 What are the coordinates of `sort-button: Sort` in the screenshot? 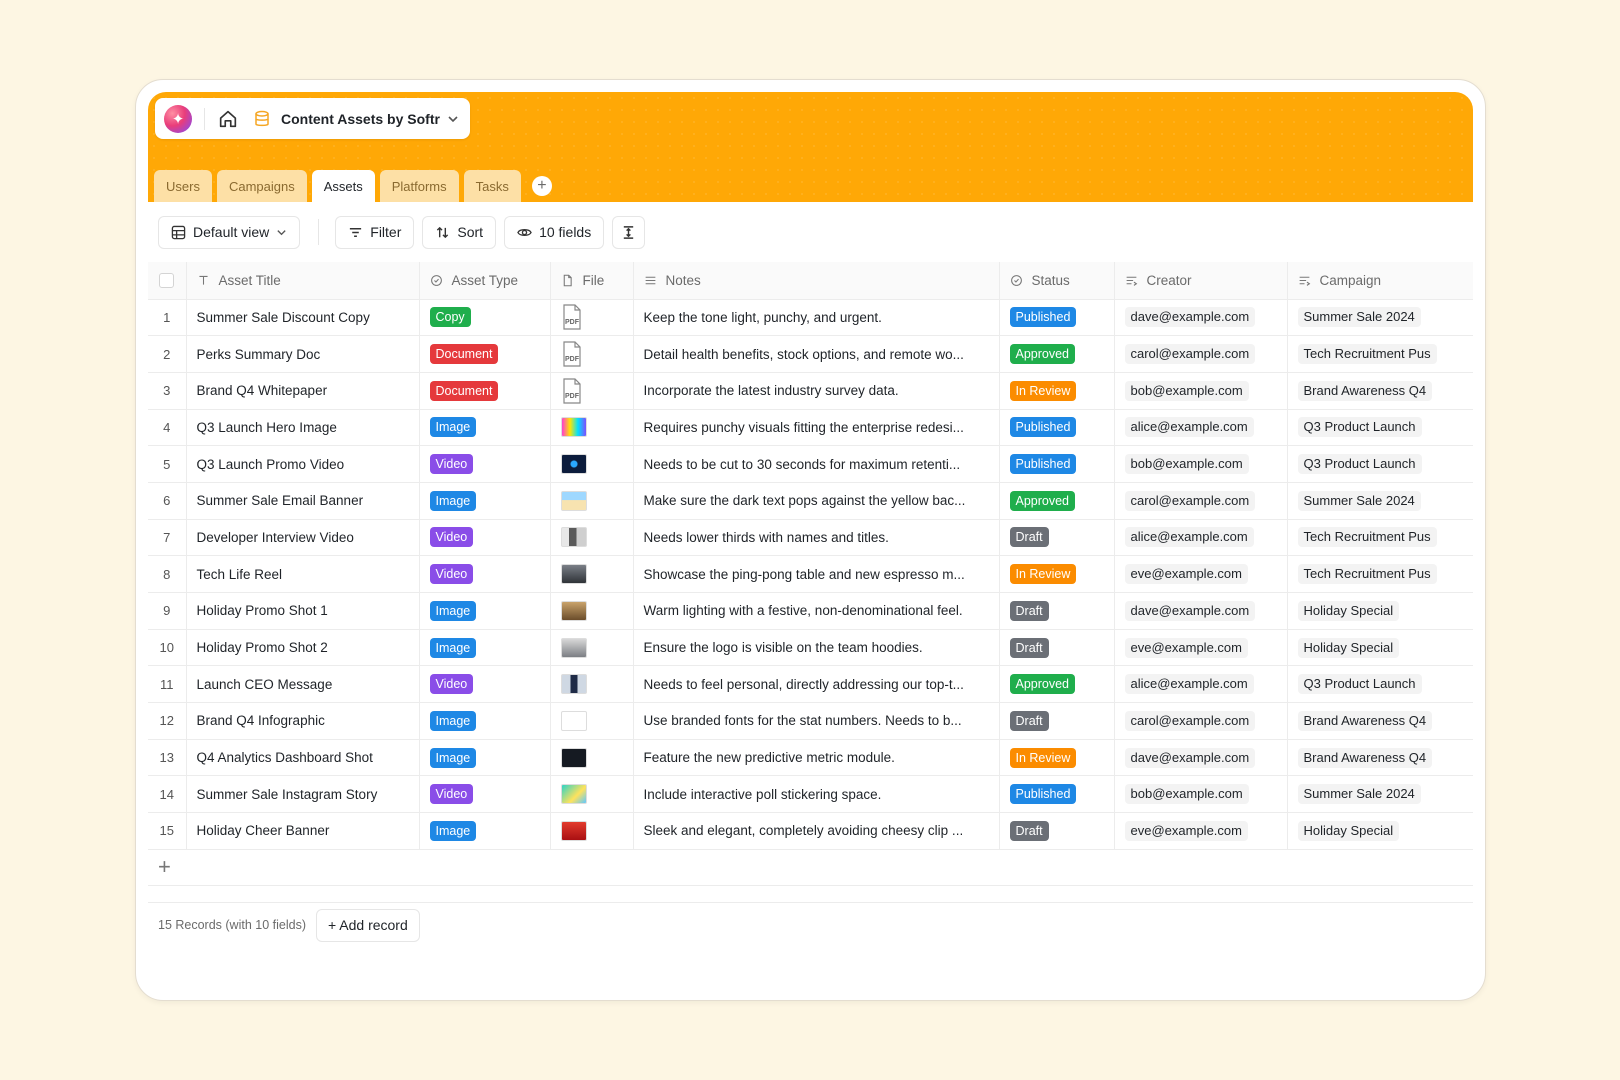 It's located at (459, 232).